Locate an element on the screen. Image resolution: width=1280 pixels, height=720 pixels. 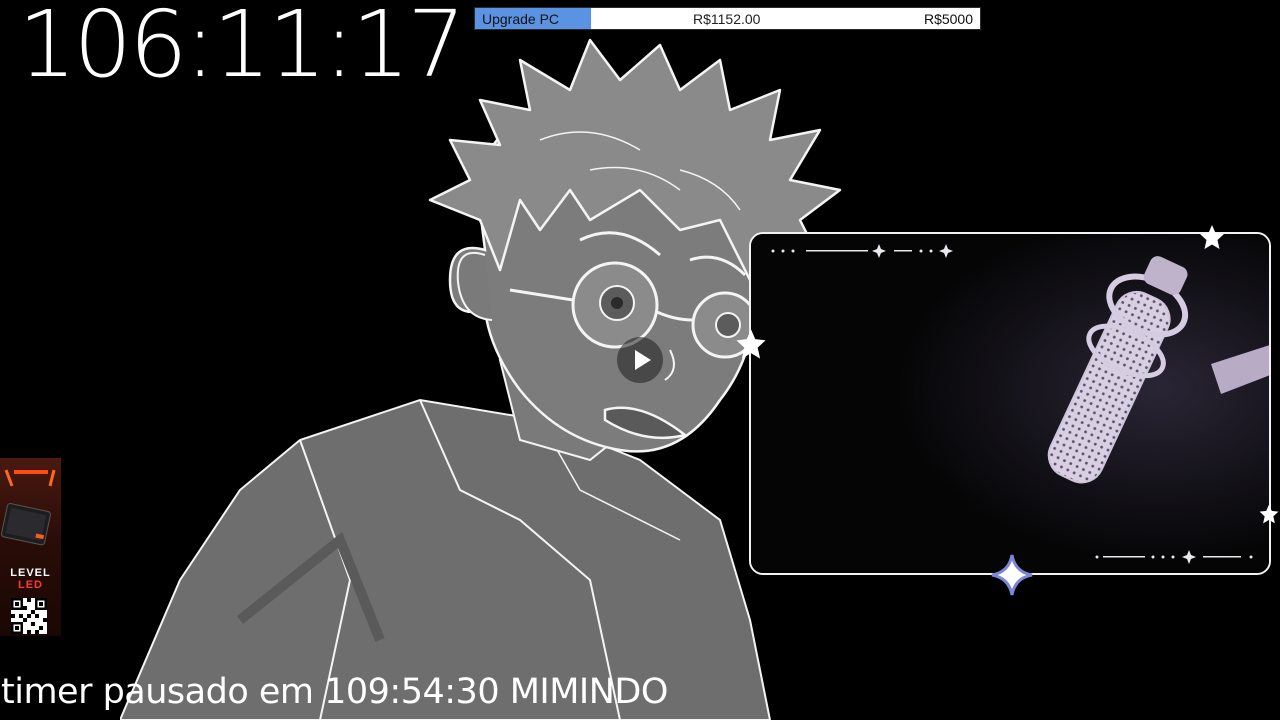
qr-code-icon is located at coordinates (29, 616).